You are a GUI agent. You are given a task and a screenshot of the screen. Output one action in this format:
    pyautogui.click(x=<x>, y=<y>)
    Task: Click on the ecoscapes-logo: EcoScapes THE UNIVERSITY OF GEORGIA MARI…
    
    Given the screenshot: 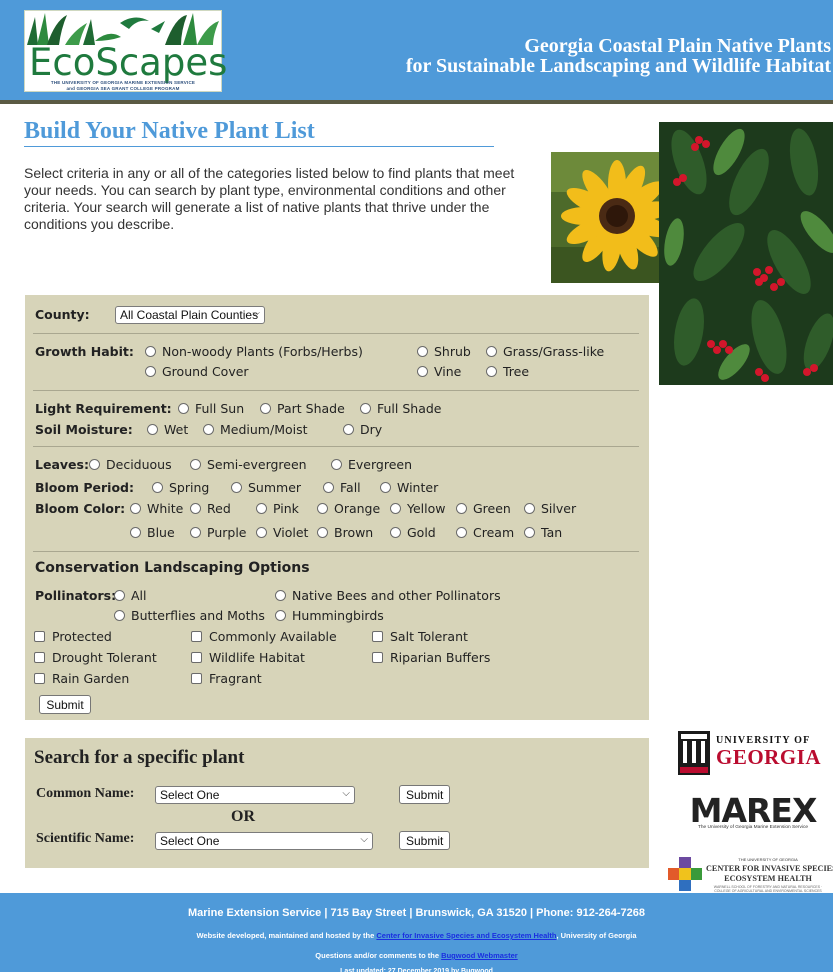 What is the action you would take?
    pyautogui.click(x=125, y=51)
    